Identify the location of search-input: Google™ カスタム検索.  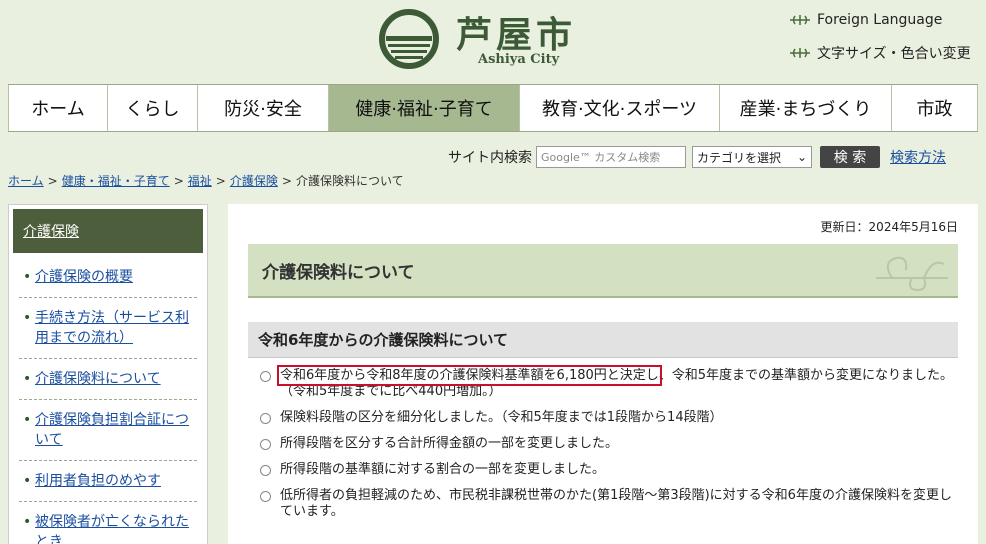
(611, 157).